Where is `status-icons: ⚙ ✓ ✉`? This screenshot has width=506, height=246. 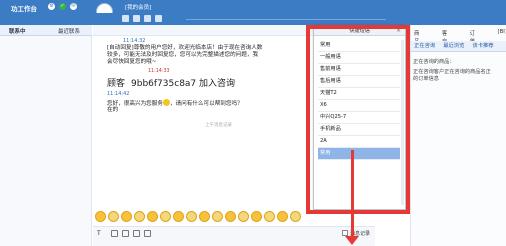
status-icons: ⚙ ✓ ✉ is located at coordinates (62, 6).